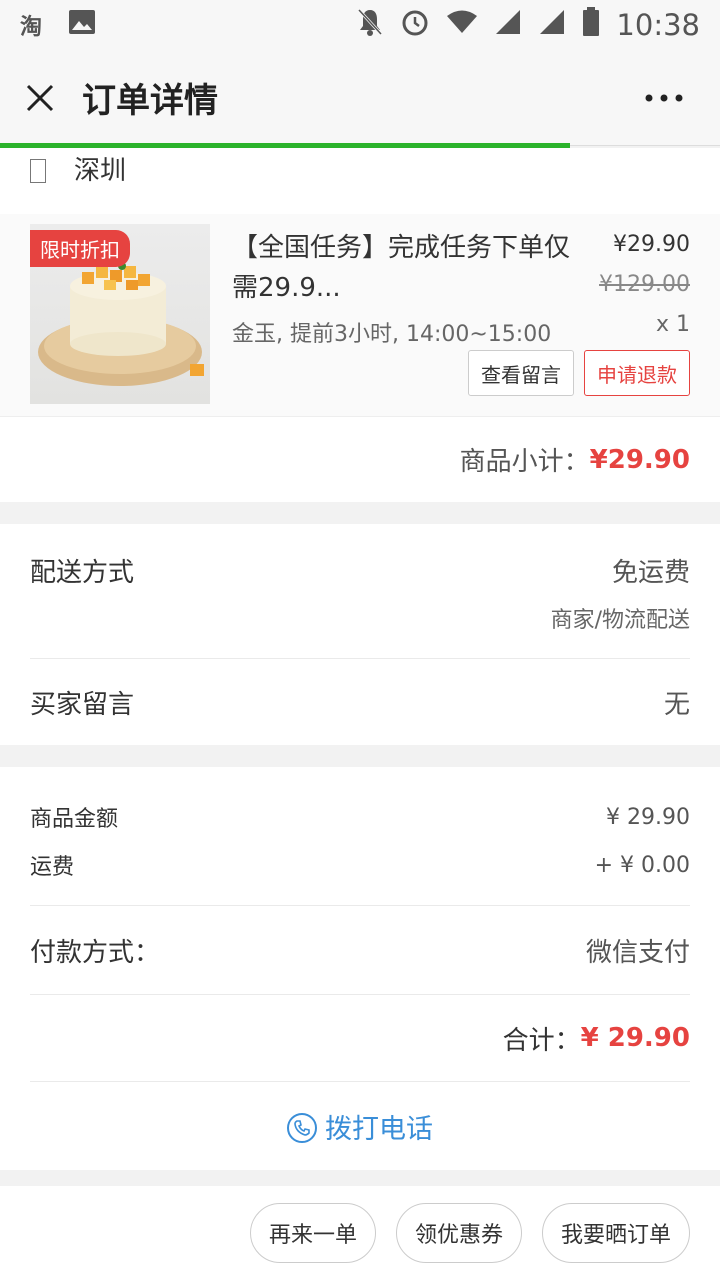  I want to click on product-actions: 查看留言 申请退款, so click(579, 373).